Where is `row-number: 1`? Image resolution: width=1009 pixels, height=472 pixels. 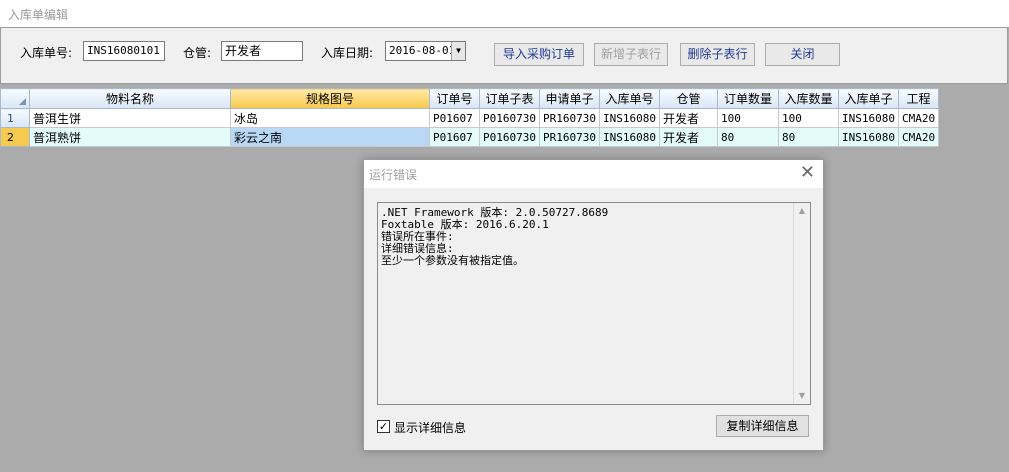 row-number: 1 is located at coordinates (15, 118).